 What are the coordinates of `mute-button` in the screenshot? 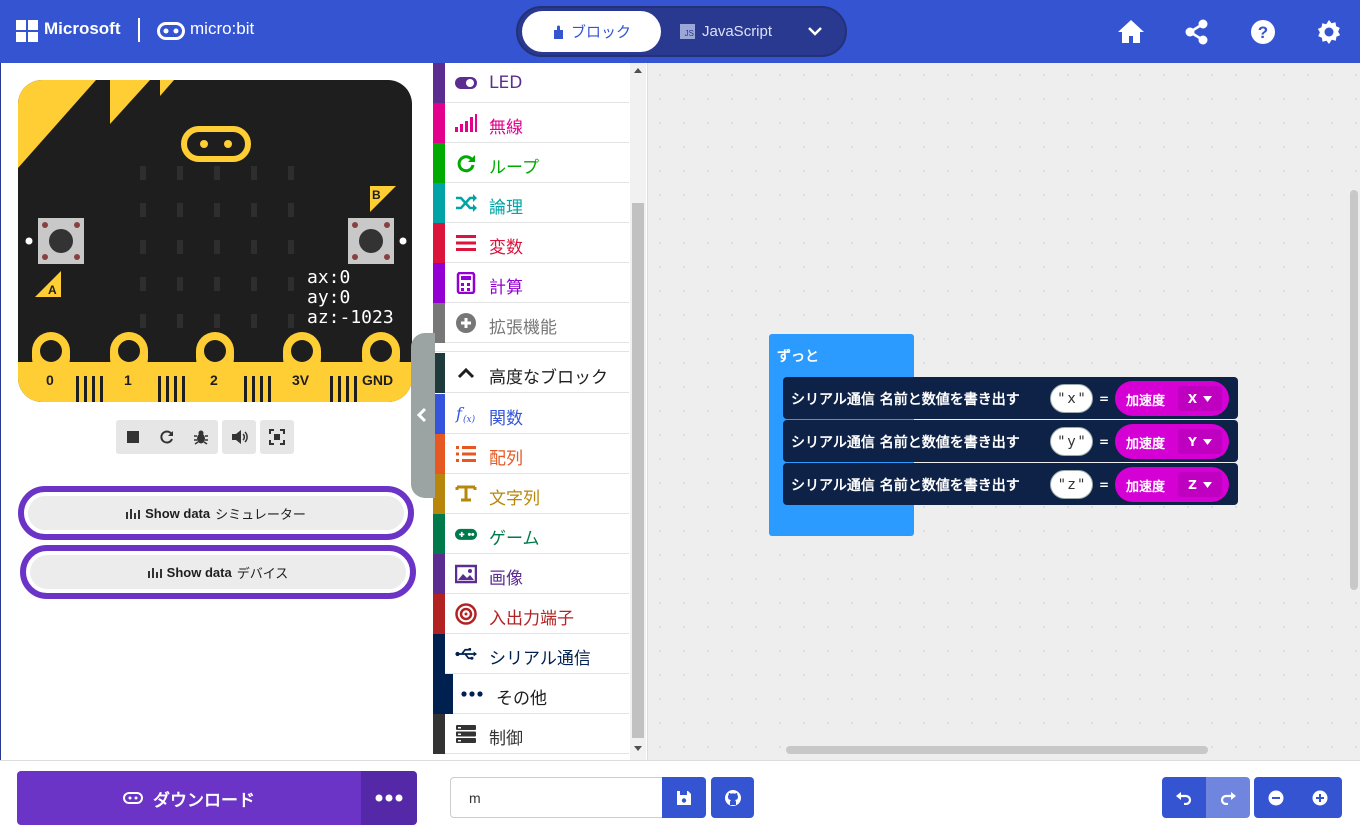 It's located at (239, 437).